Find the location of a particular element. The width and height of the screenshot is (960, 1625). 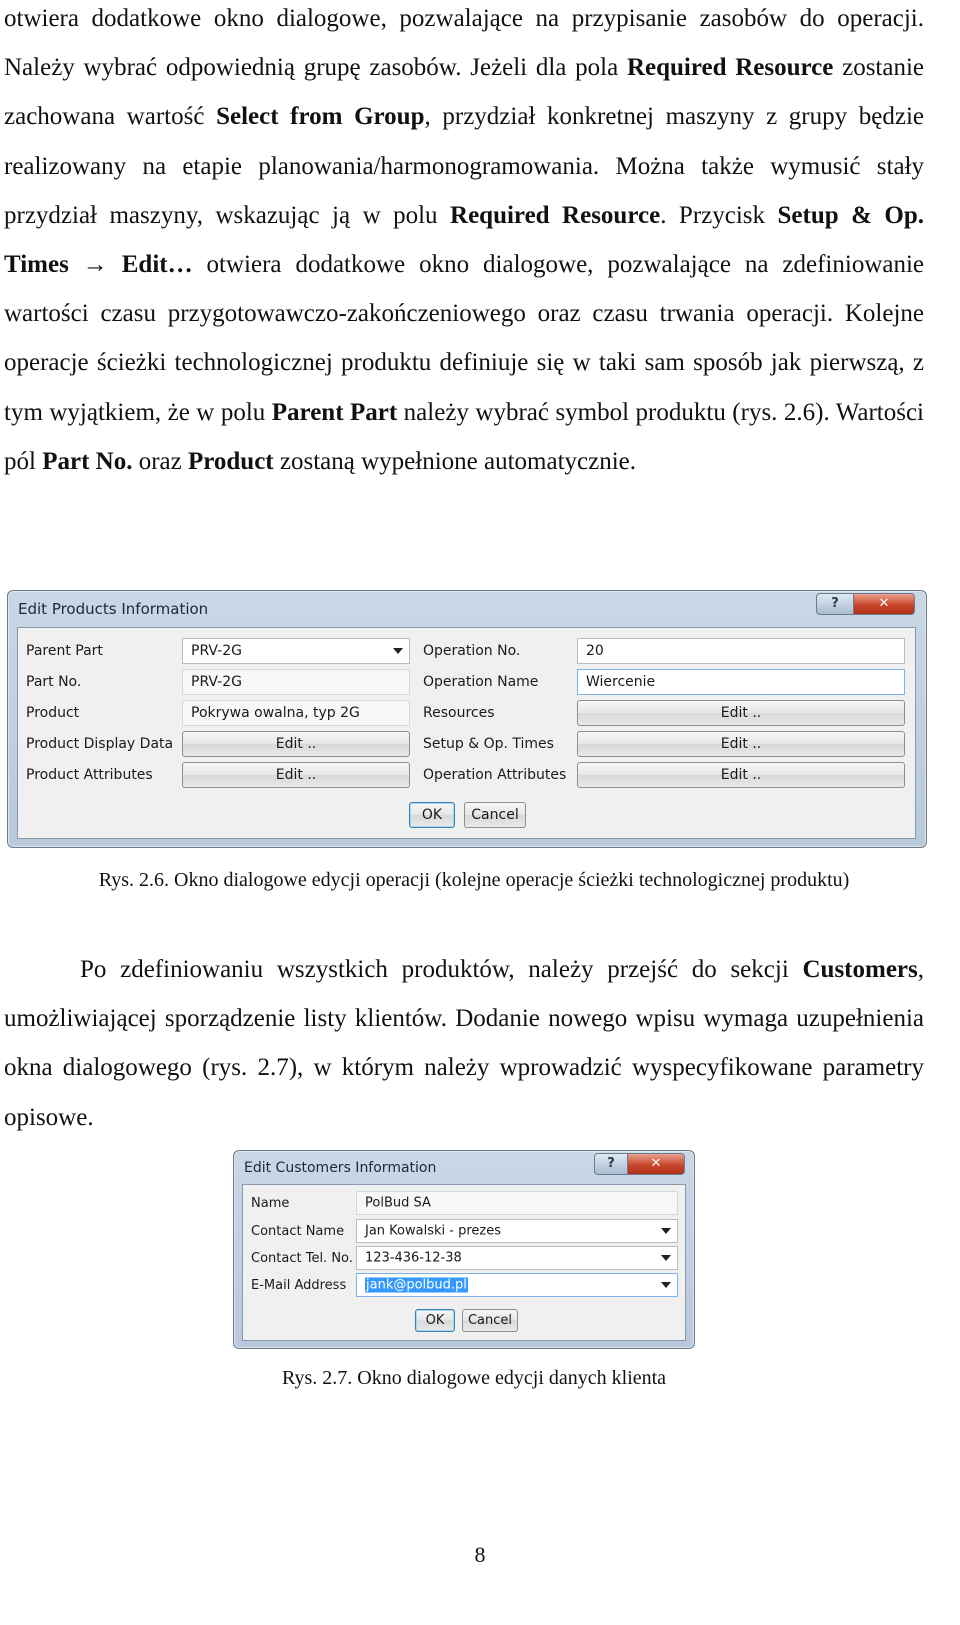

dialog-title: Edit Customers Information is located at coordinates (340, 1168).